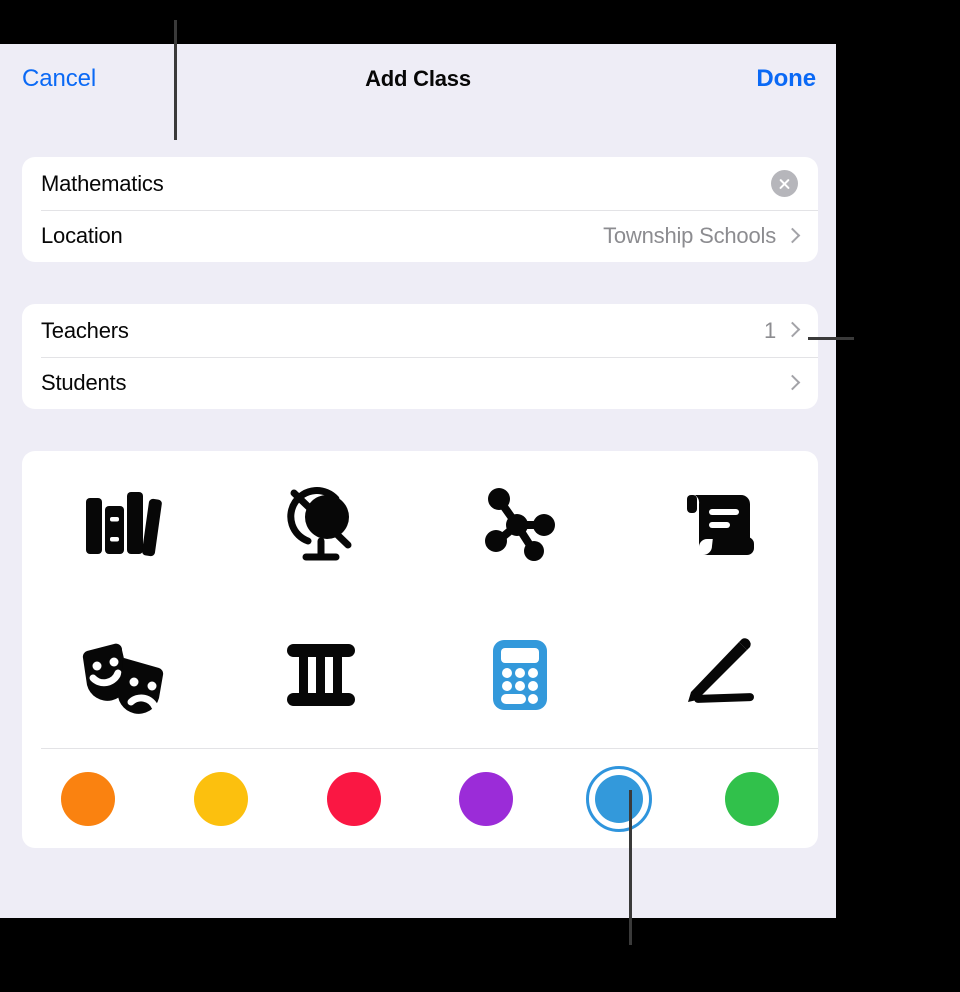 Image resolution: width=960 pixels, height=992 pixels. Describe the element at coordinates (718, 674) in the screenshot. I see `icon-option-pencil-angle` at that location.